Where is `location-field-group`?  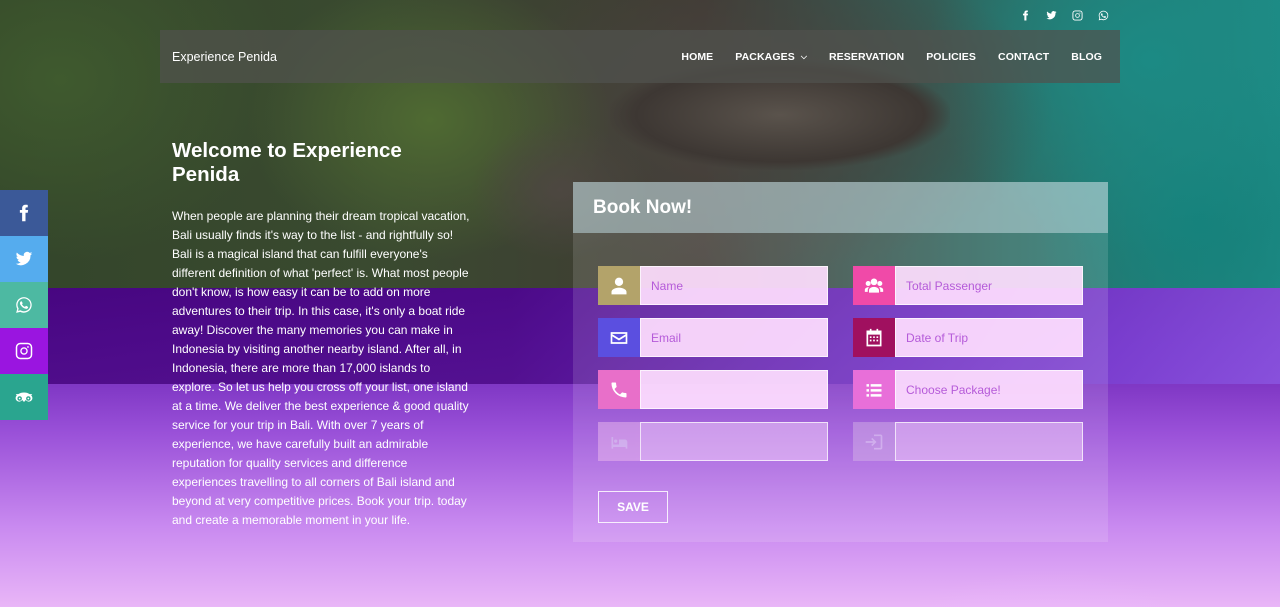
location-field-group is located at coordinates (713, 441).